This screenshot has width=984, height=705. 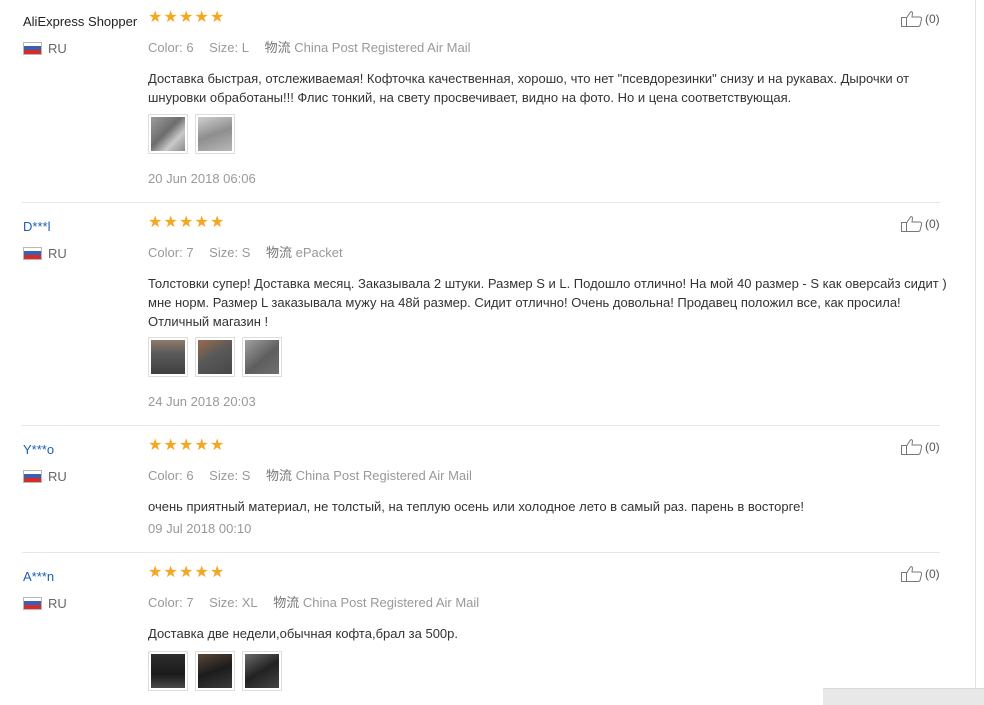 What do you see at coordinates (190, 47) in the screenshot?
I see `color-value: 6` at bounding box center [190, 47].